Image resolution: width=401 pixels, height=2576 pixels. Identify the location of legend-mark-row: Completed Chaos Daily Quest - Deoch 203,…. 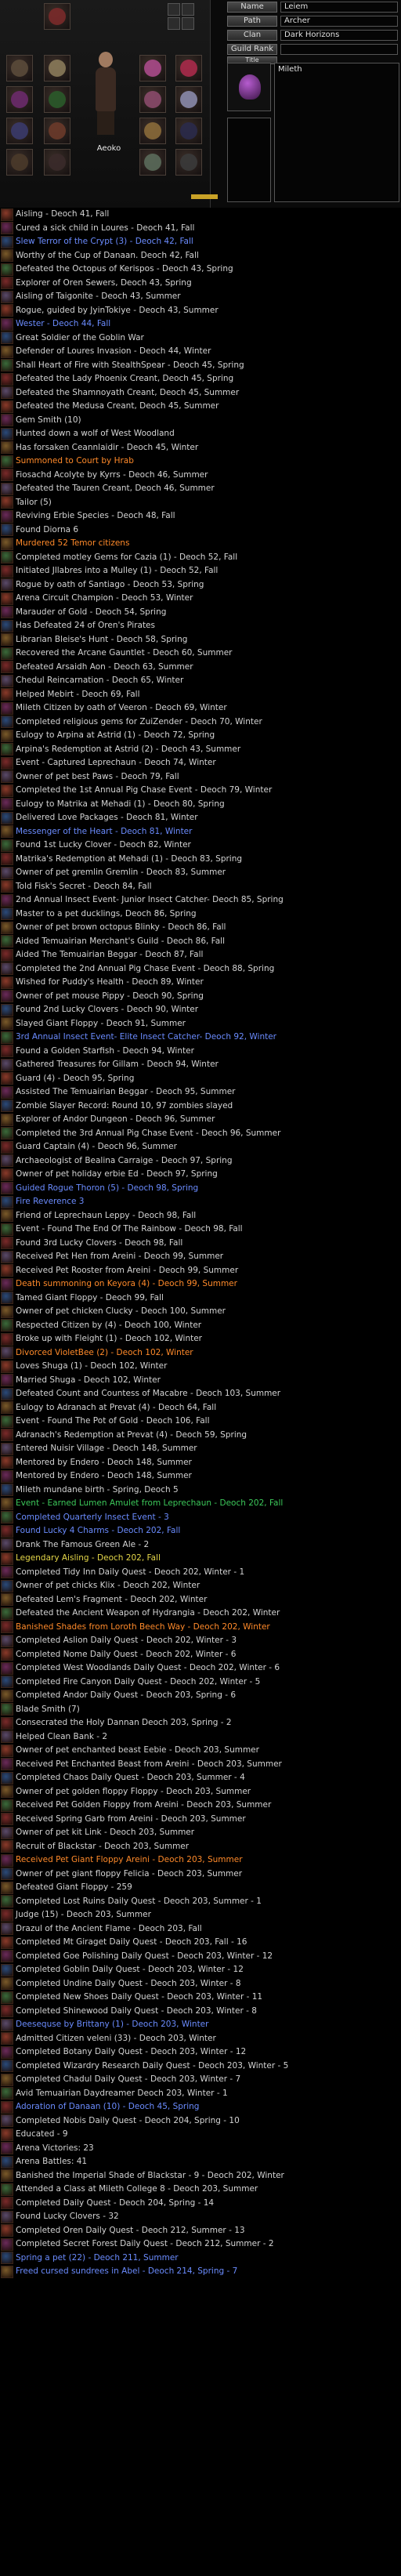
(200, 1778).